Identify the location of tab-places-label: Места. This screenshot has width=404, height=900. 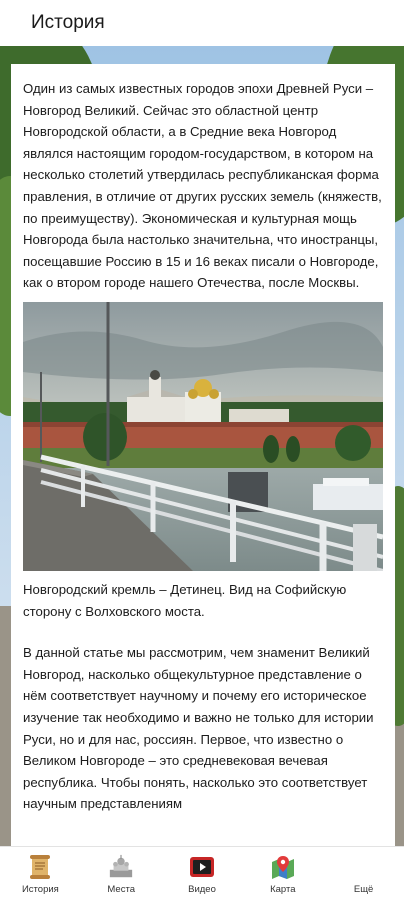
(121, 889).